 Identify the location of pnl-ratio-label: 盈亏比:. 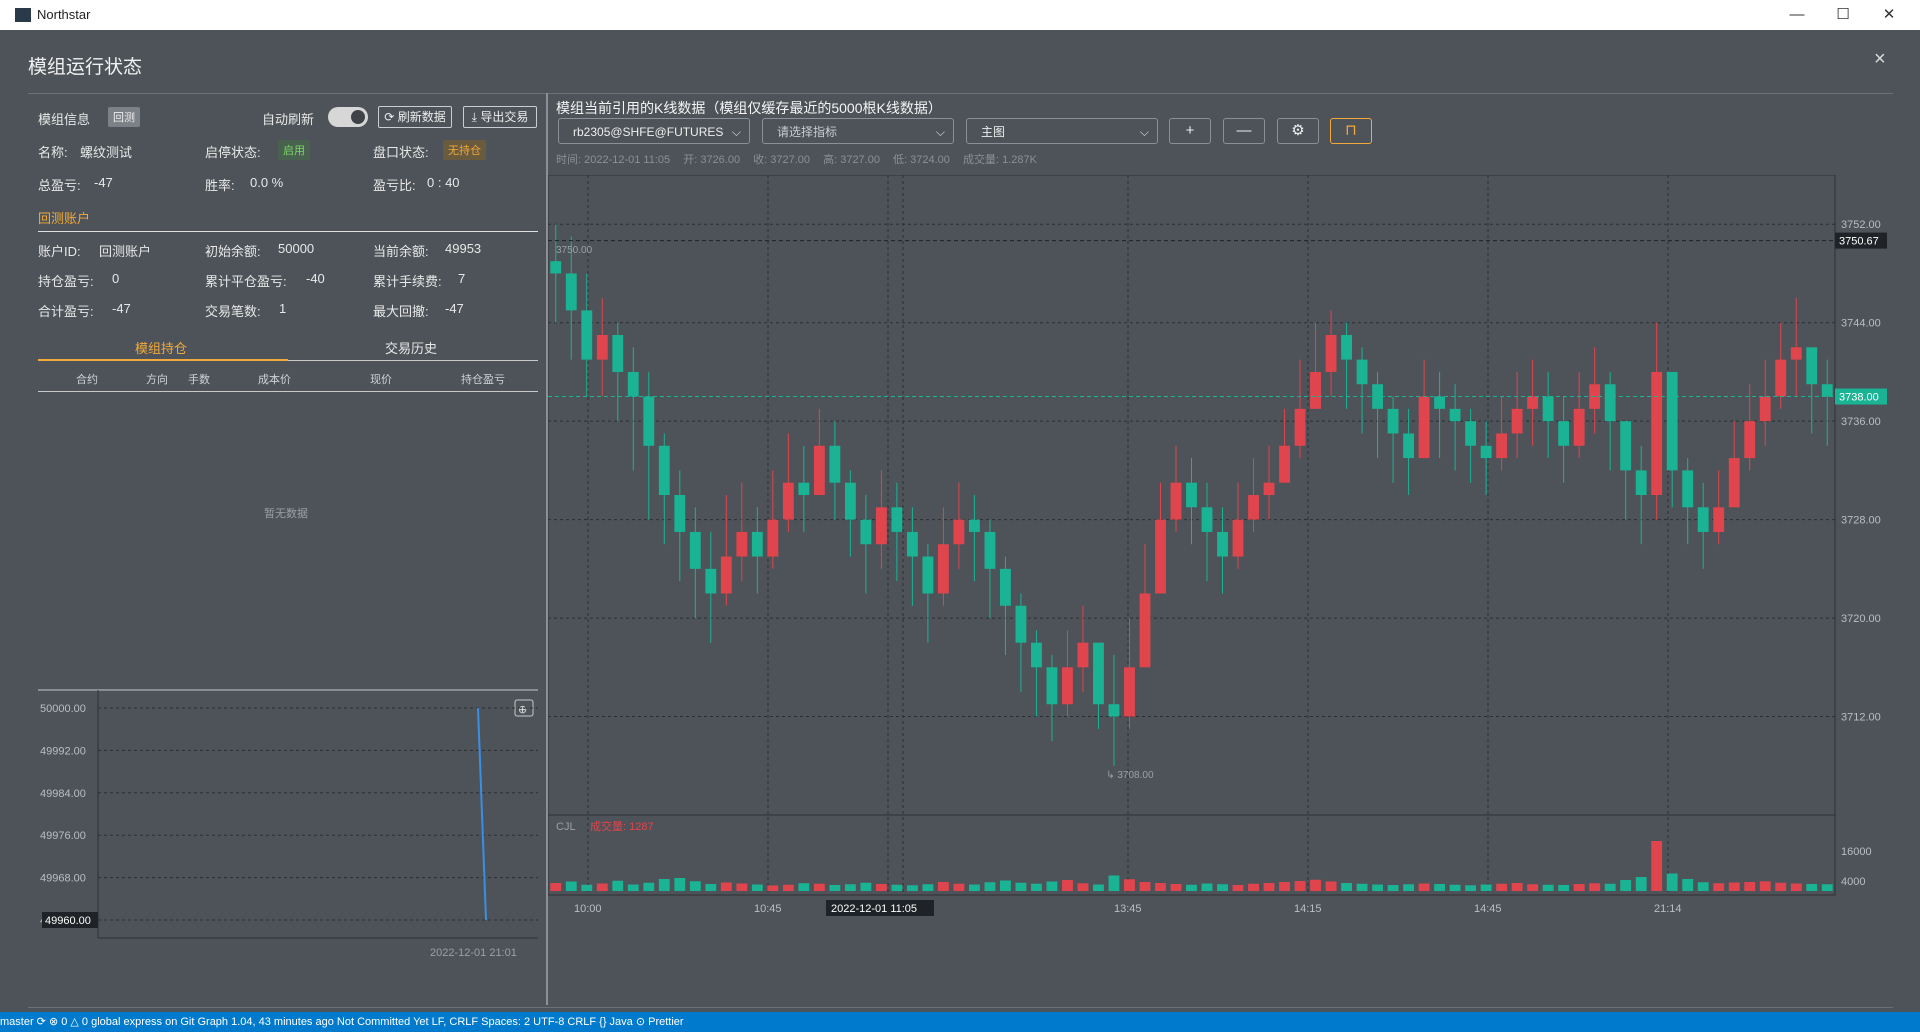
(394, 185).